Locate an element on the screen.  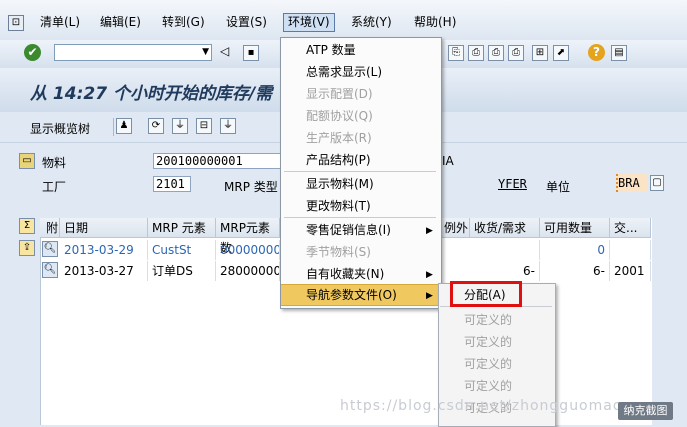
unit-value: BRA is located at coordinates (632, 183).